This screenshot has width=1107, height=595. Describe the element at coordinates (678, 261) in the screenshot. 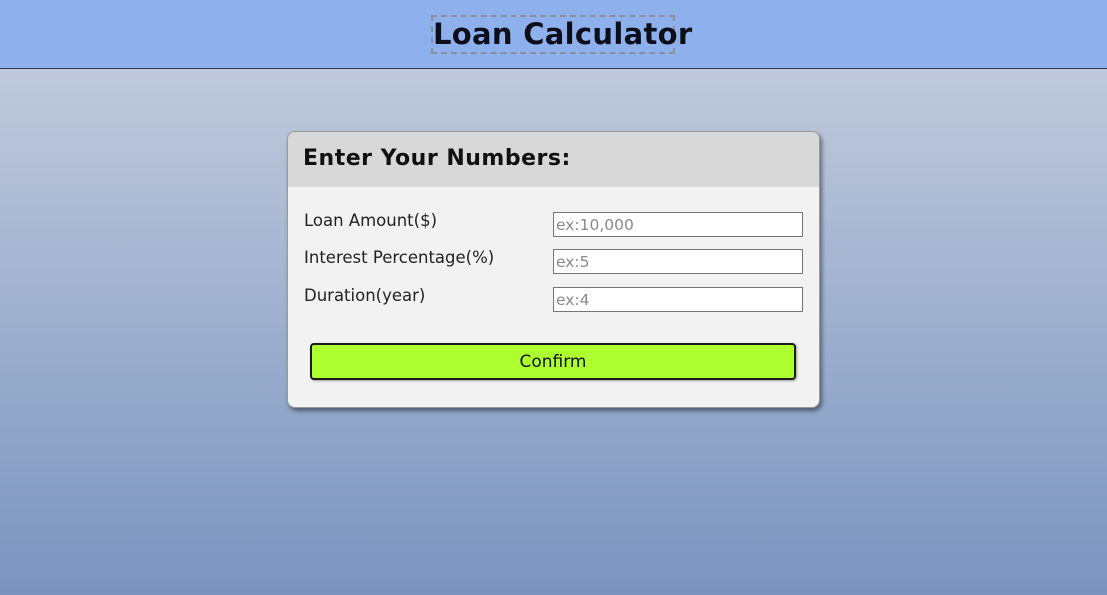

I see `interest-percentage-input` at that location.